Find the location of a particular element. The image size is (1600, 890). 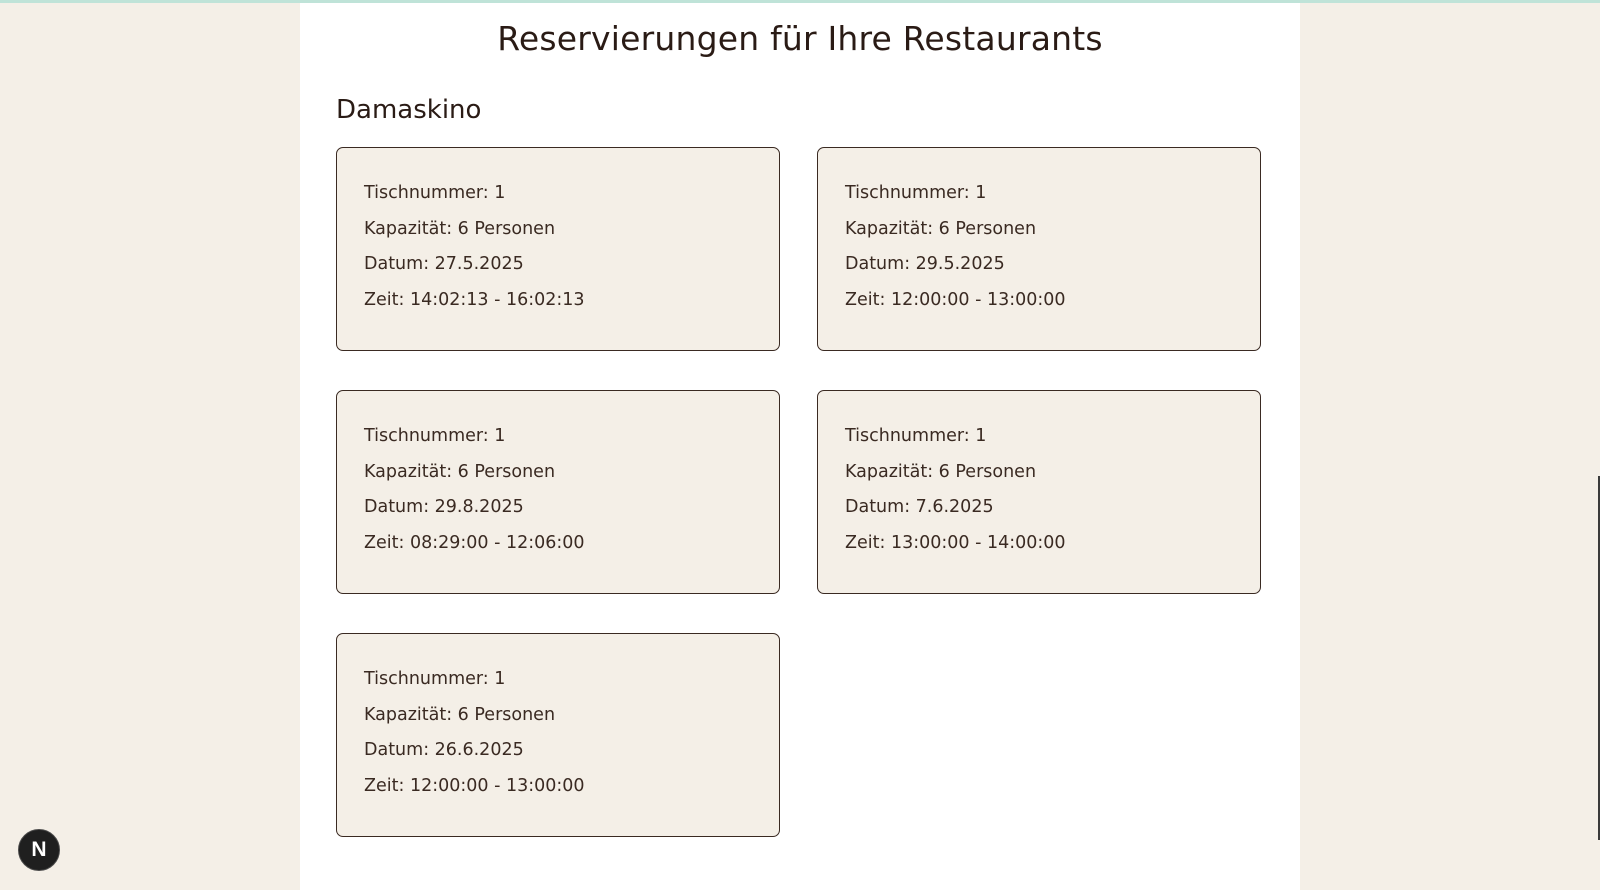

reservation-date: Datum: 29.5.2025 is located at coordinates (925, 264).